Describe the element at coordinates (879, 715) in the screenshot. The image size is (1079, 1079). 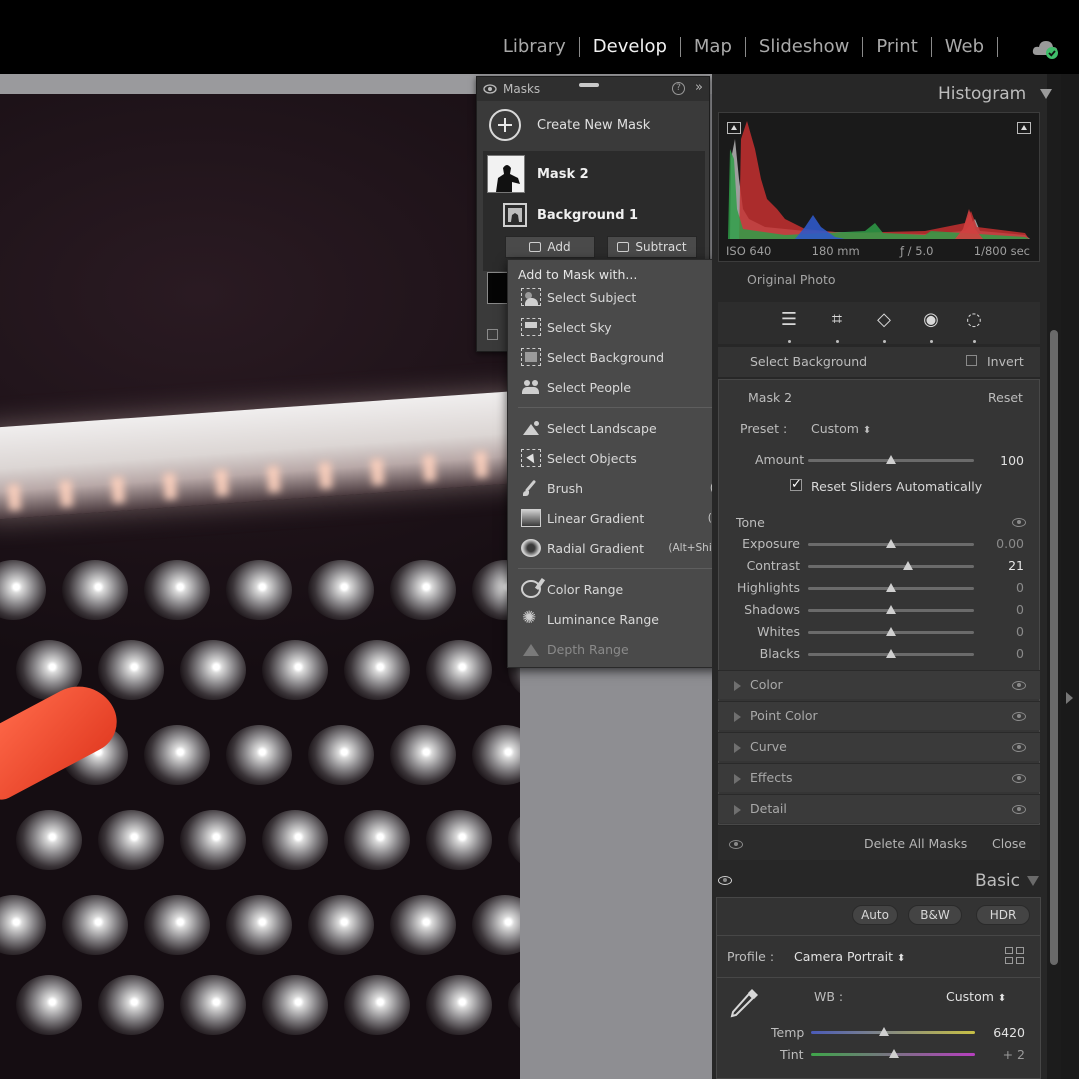
I see `section-point-color: Point Color` at that location.